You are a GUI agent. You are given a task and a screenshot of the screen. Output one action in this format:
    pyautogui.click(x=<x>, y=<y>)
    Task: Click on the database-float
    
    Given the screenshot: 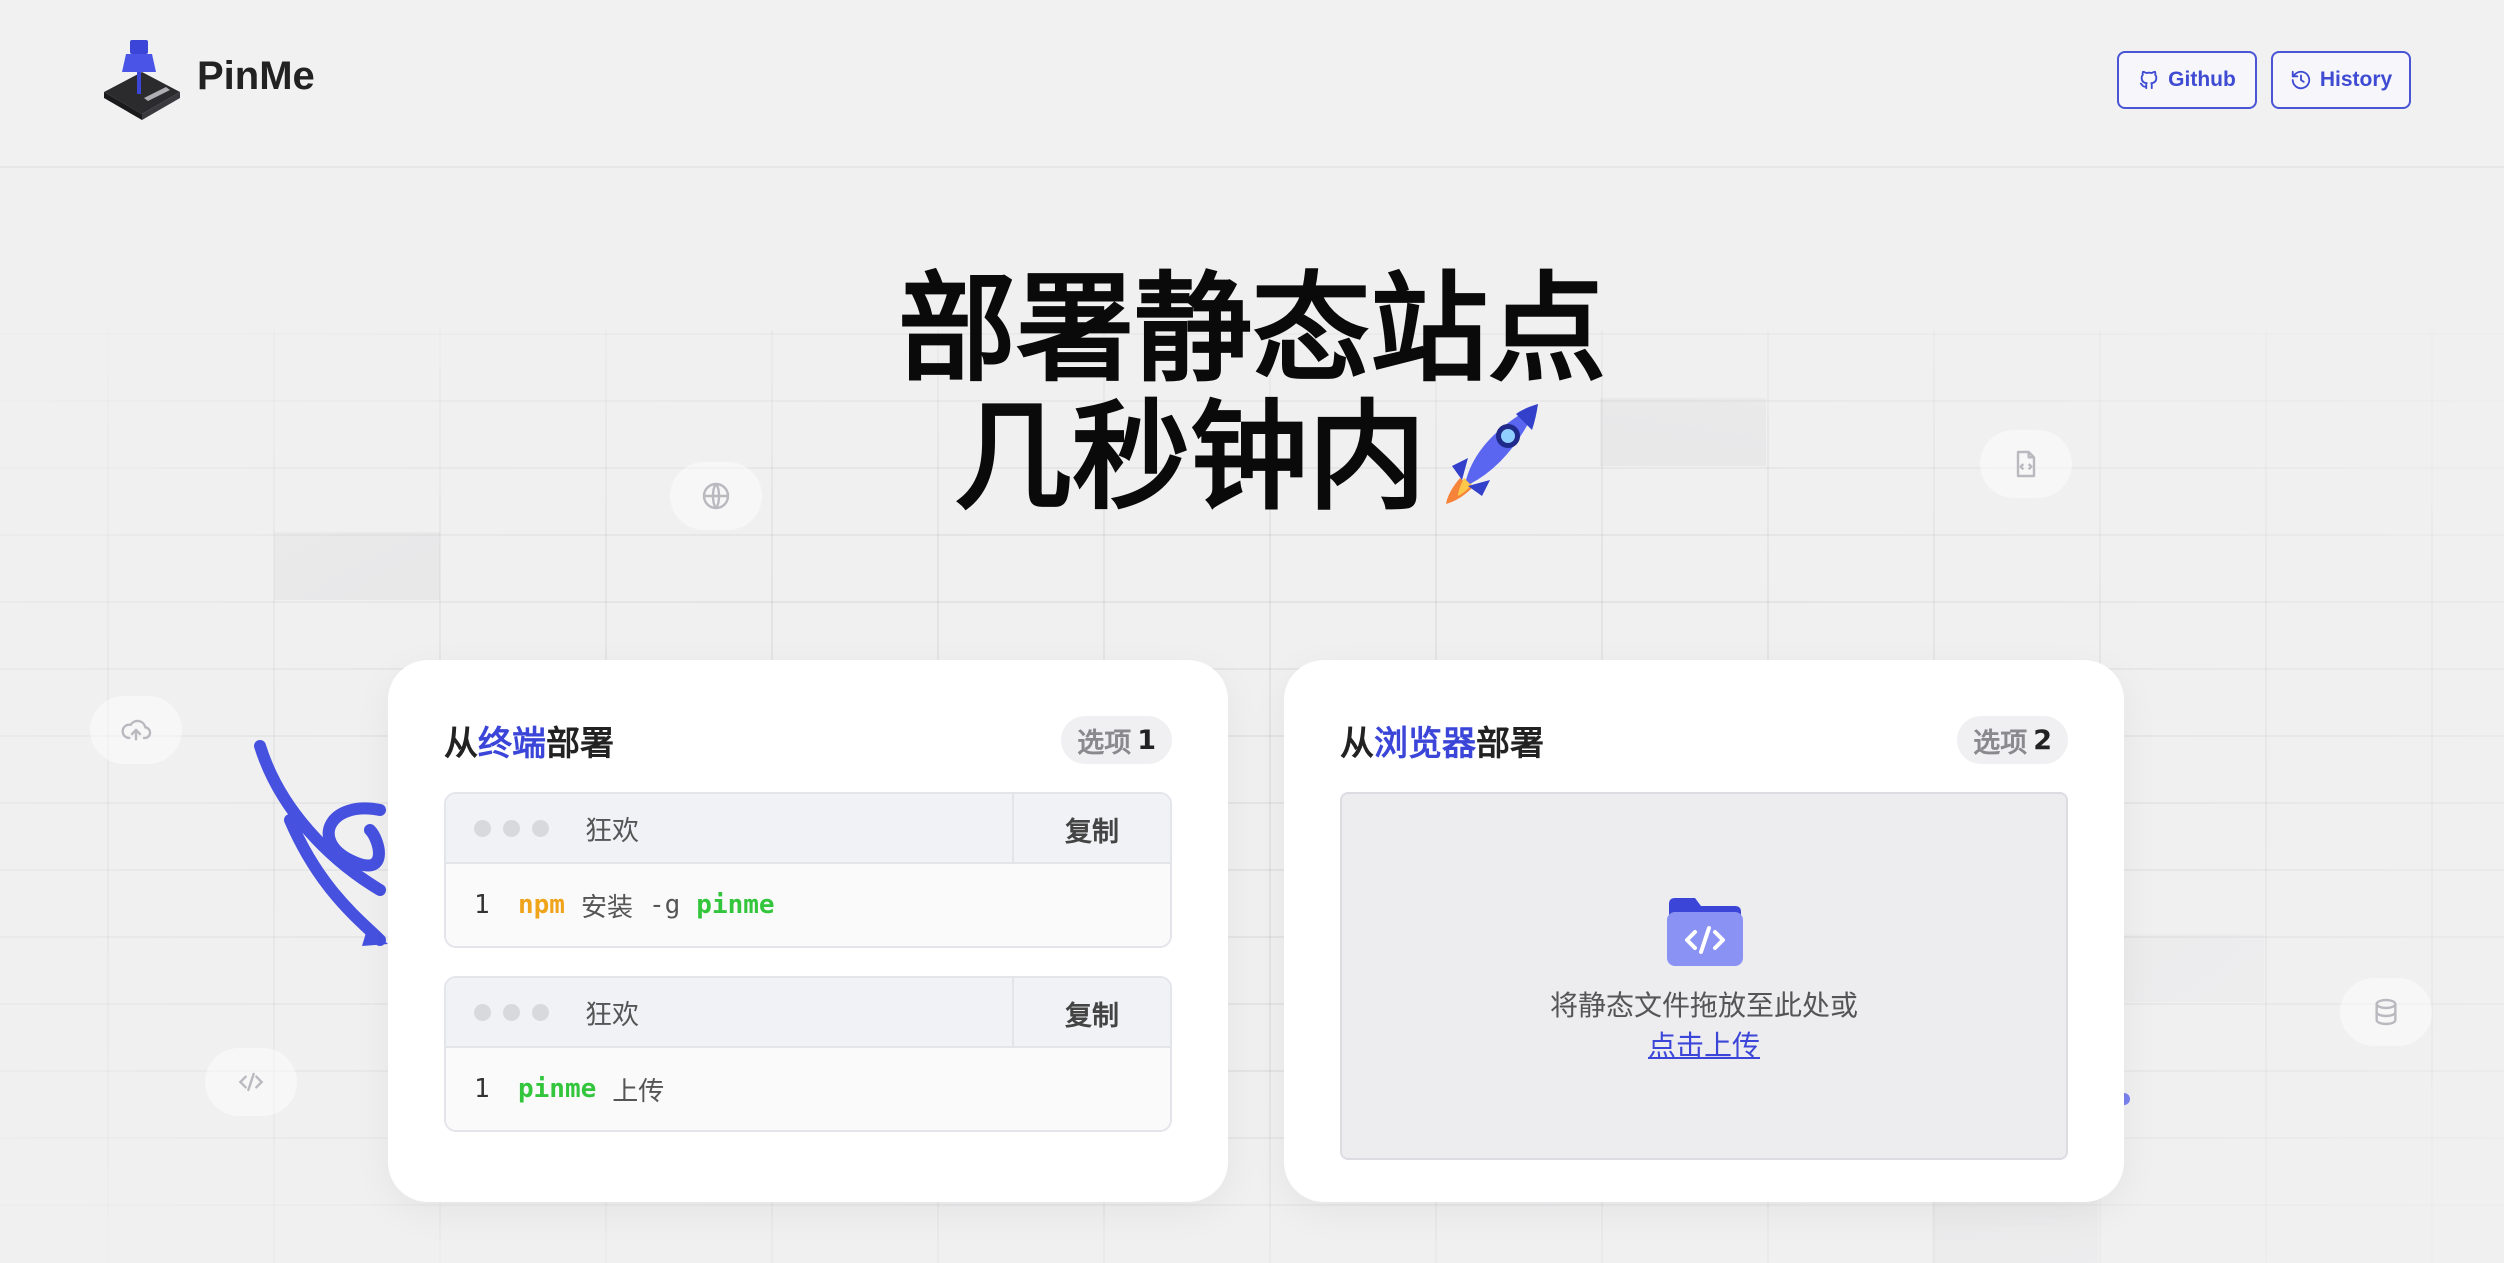 What is the action you would take?
    pyautogui.click(x=2386, y=1012)
    